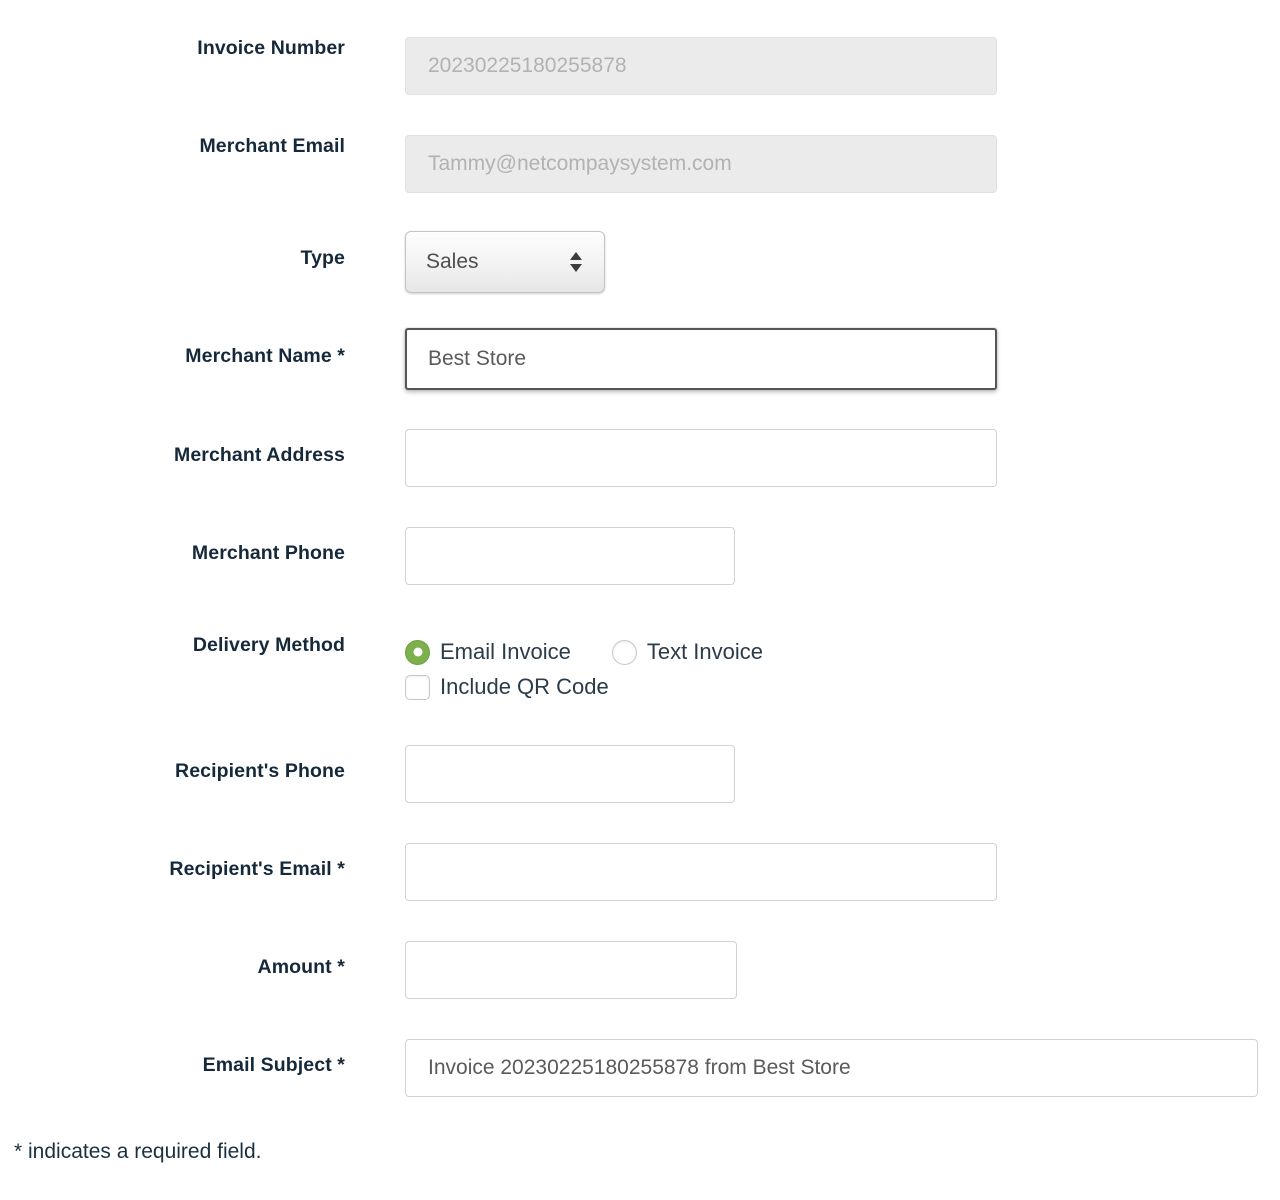 This screenshot has height=1200, width=1280. I want to click on field-row-recipients-phone: Recipient's Phone, so click(640, 774).